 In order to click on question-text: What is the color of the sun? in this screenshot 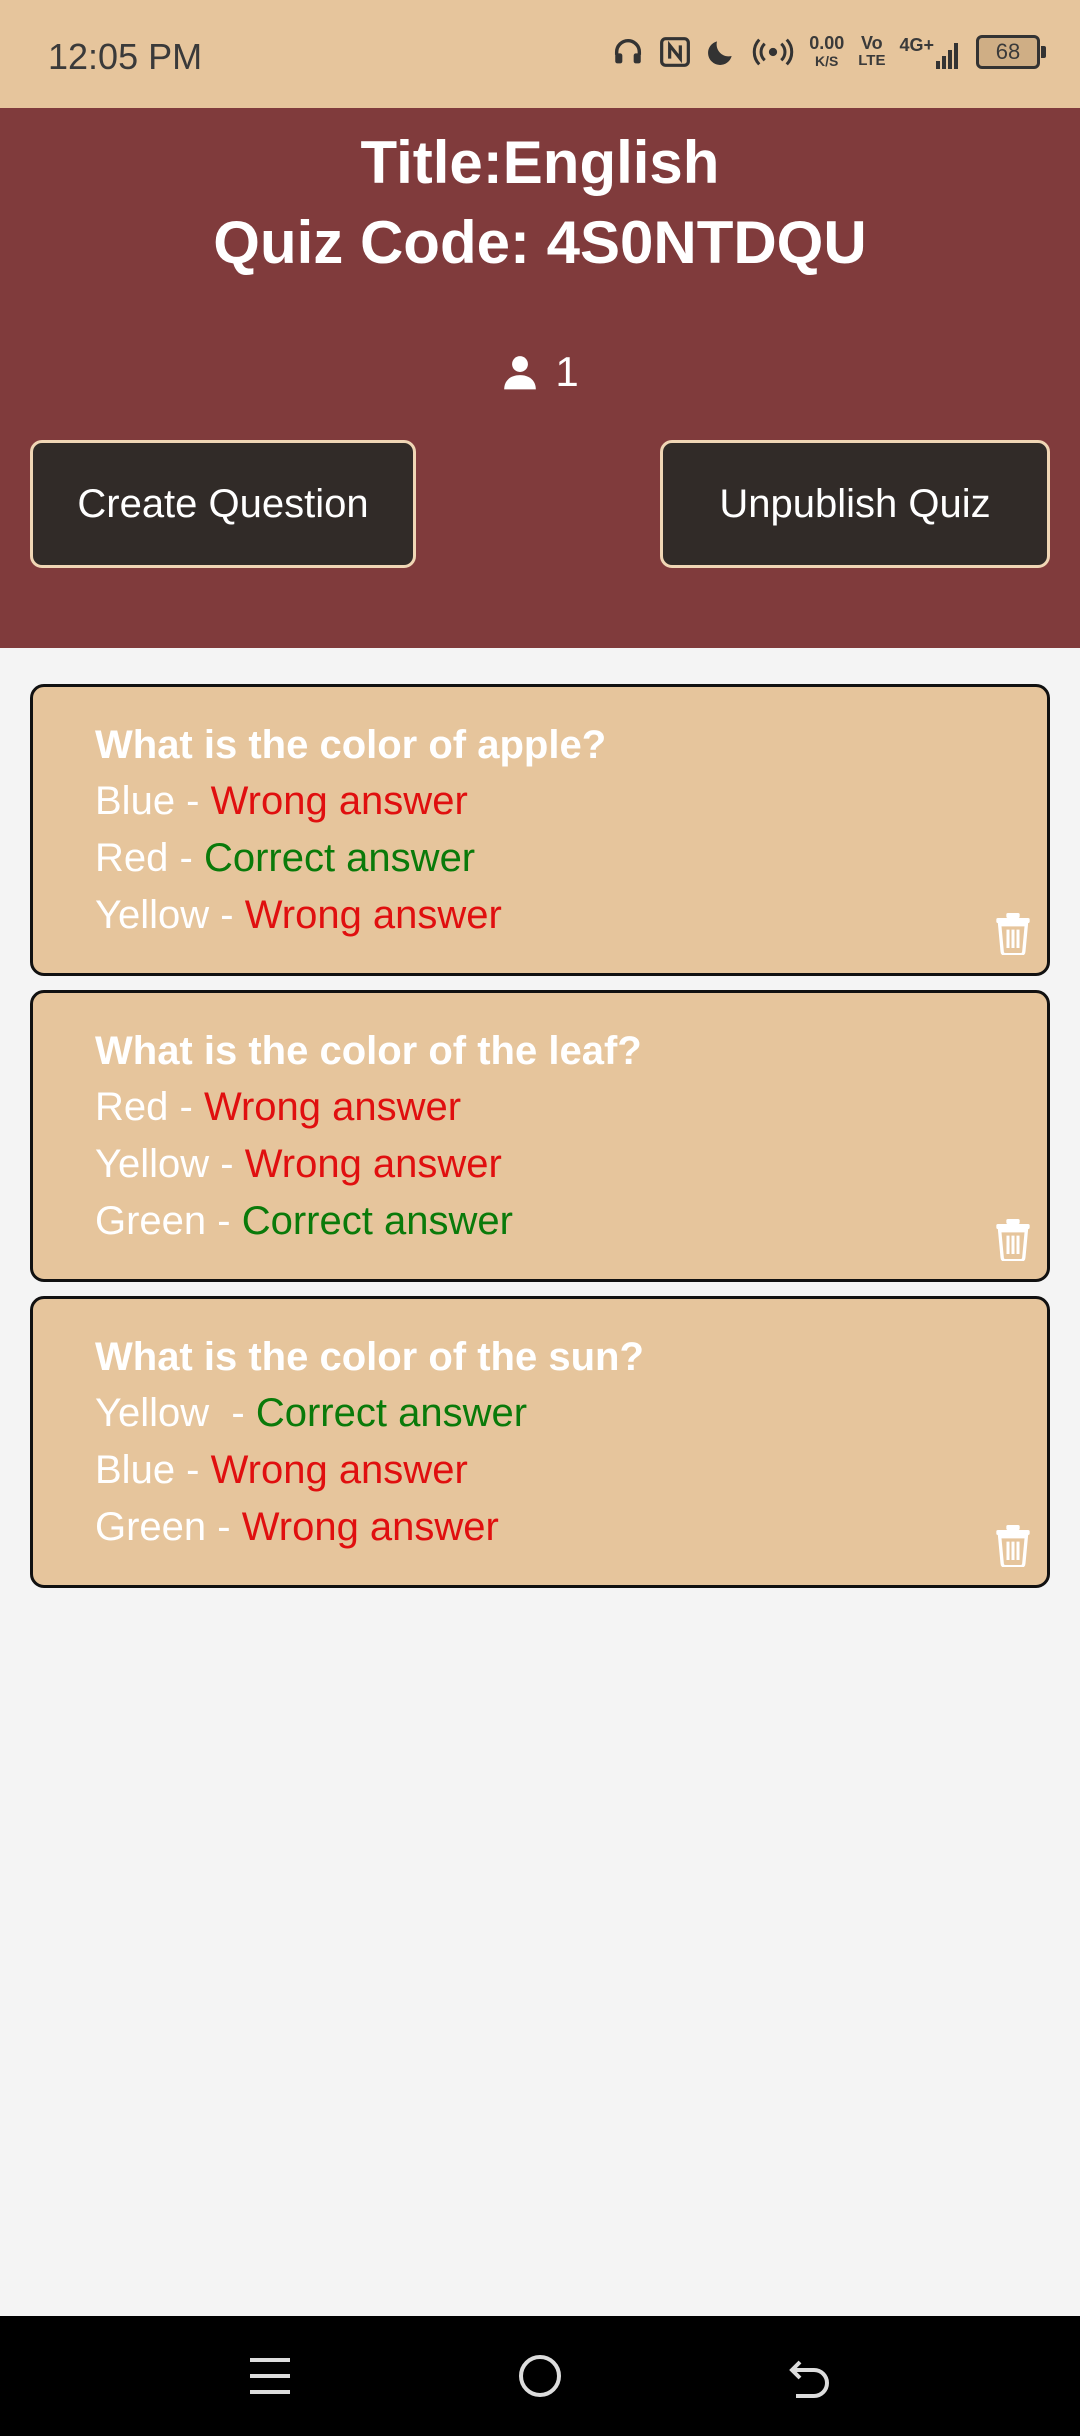, I will do `click(369, 1357)`.